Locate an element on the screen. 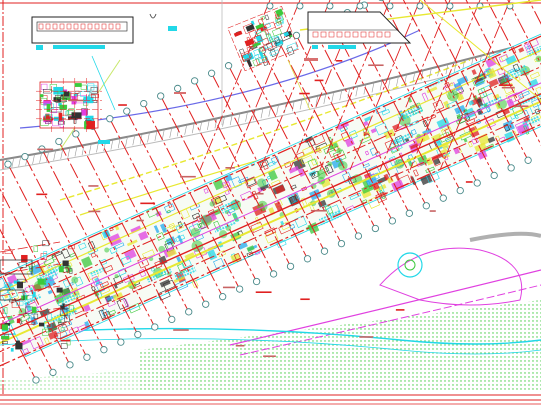 This screenshot has height=407, width=541. title-block-top-left is located at coordinates (82, 33).